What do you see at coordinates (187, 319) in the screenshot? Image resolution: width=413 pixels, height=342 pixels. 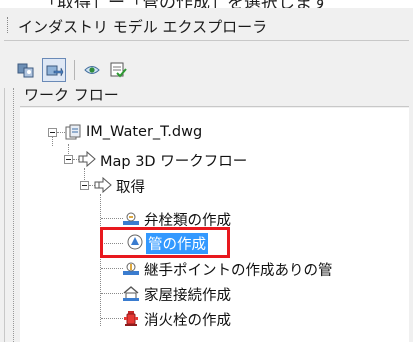 I see `tree-item-hydrant: 消火栓の作成` at bounding box center [187, 319].